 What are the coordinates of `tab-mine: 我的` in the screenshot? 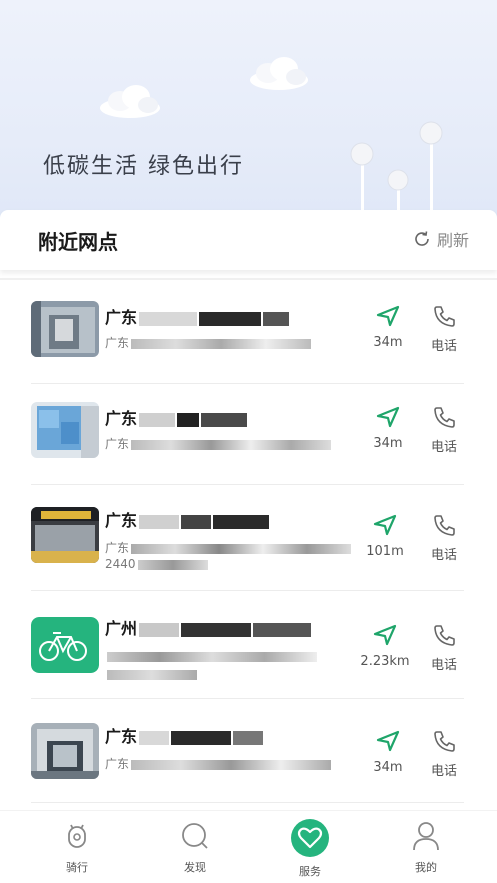 It's located at (426, 847).